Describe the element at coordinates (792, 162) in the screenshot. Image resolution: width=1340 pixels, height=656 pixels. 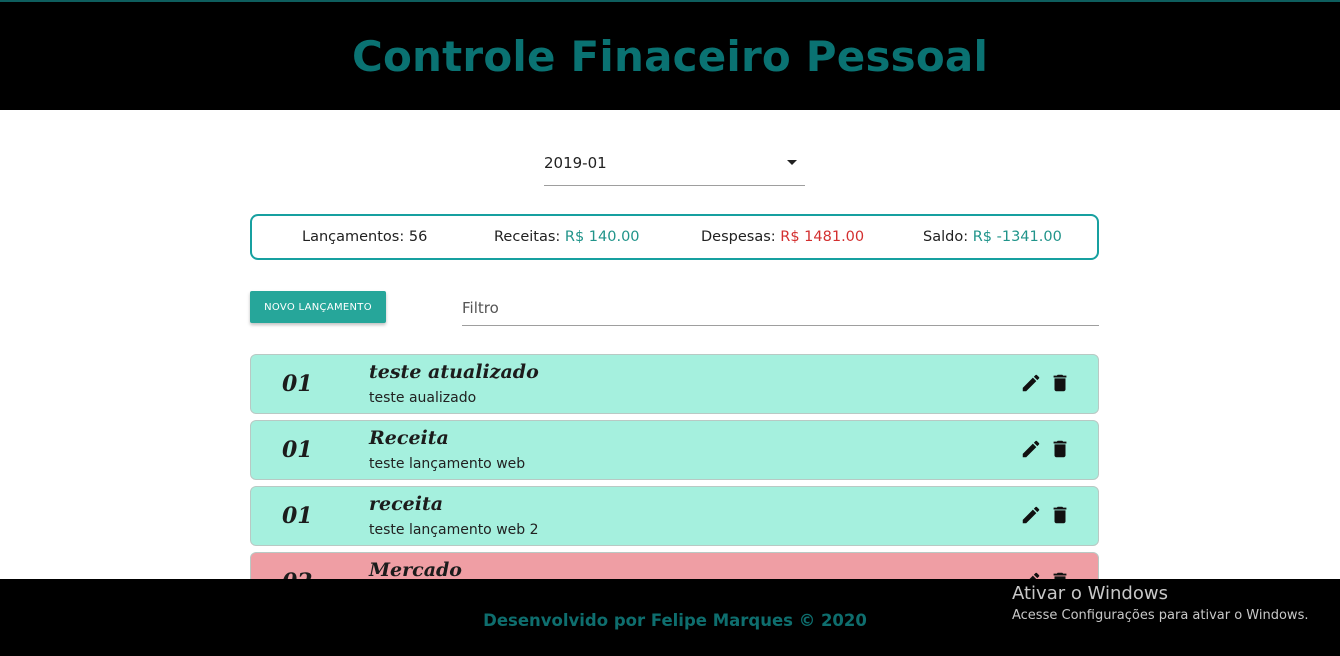
I see `chevron-down-icon` at that location.